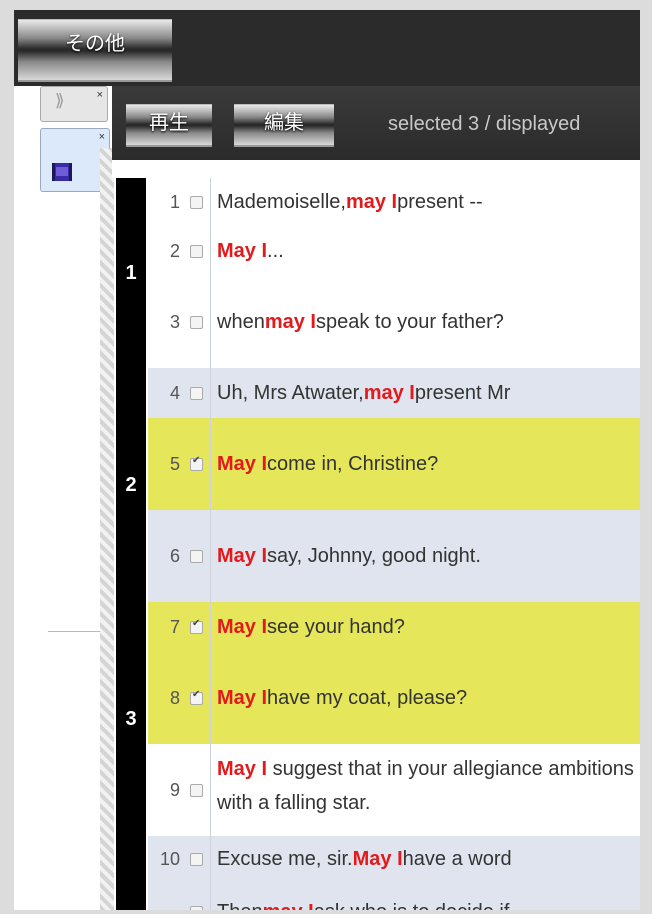 Image resolution: width=652 pixels, height=914 pixels. I want to click on subtitle-text: Uh, Mrs Atwater, may I present Mr, so click(425, 393).